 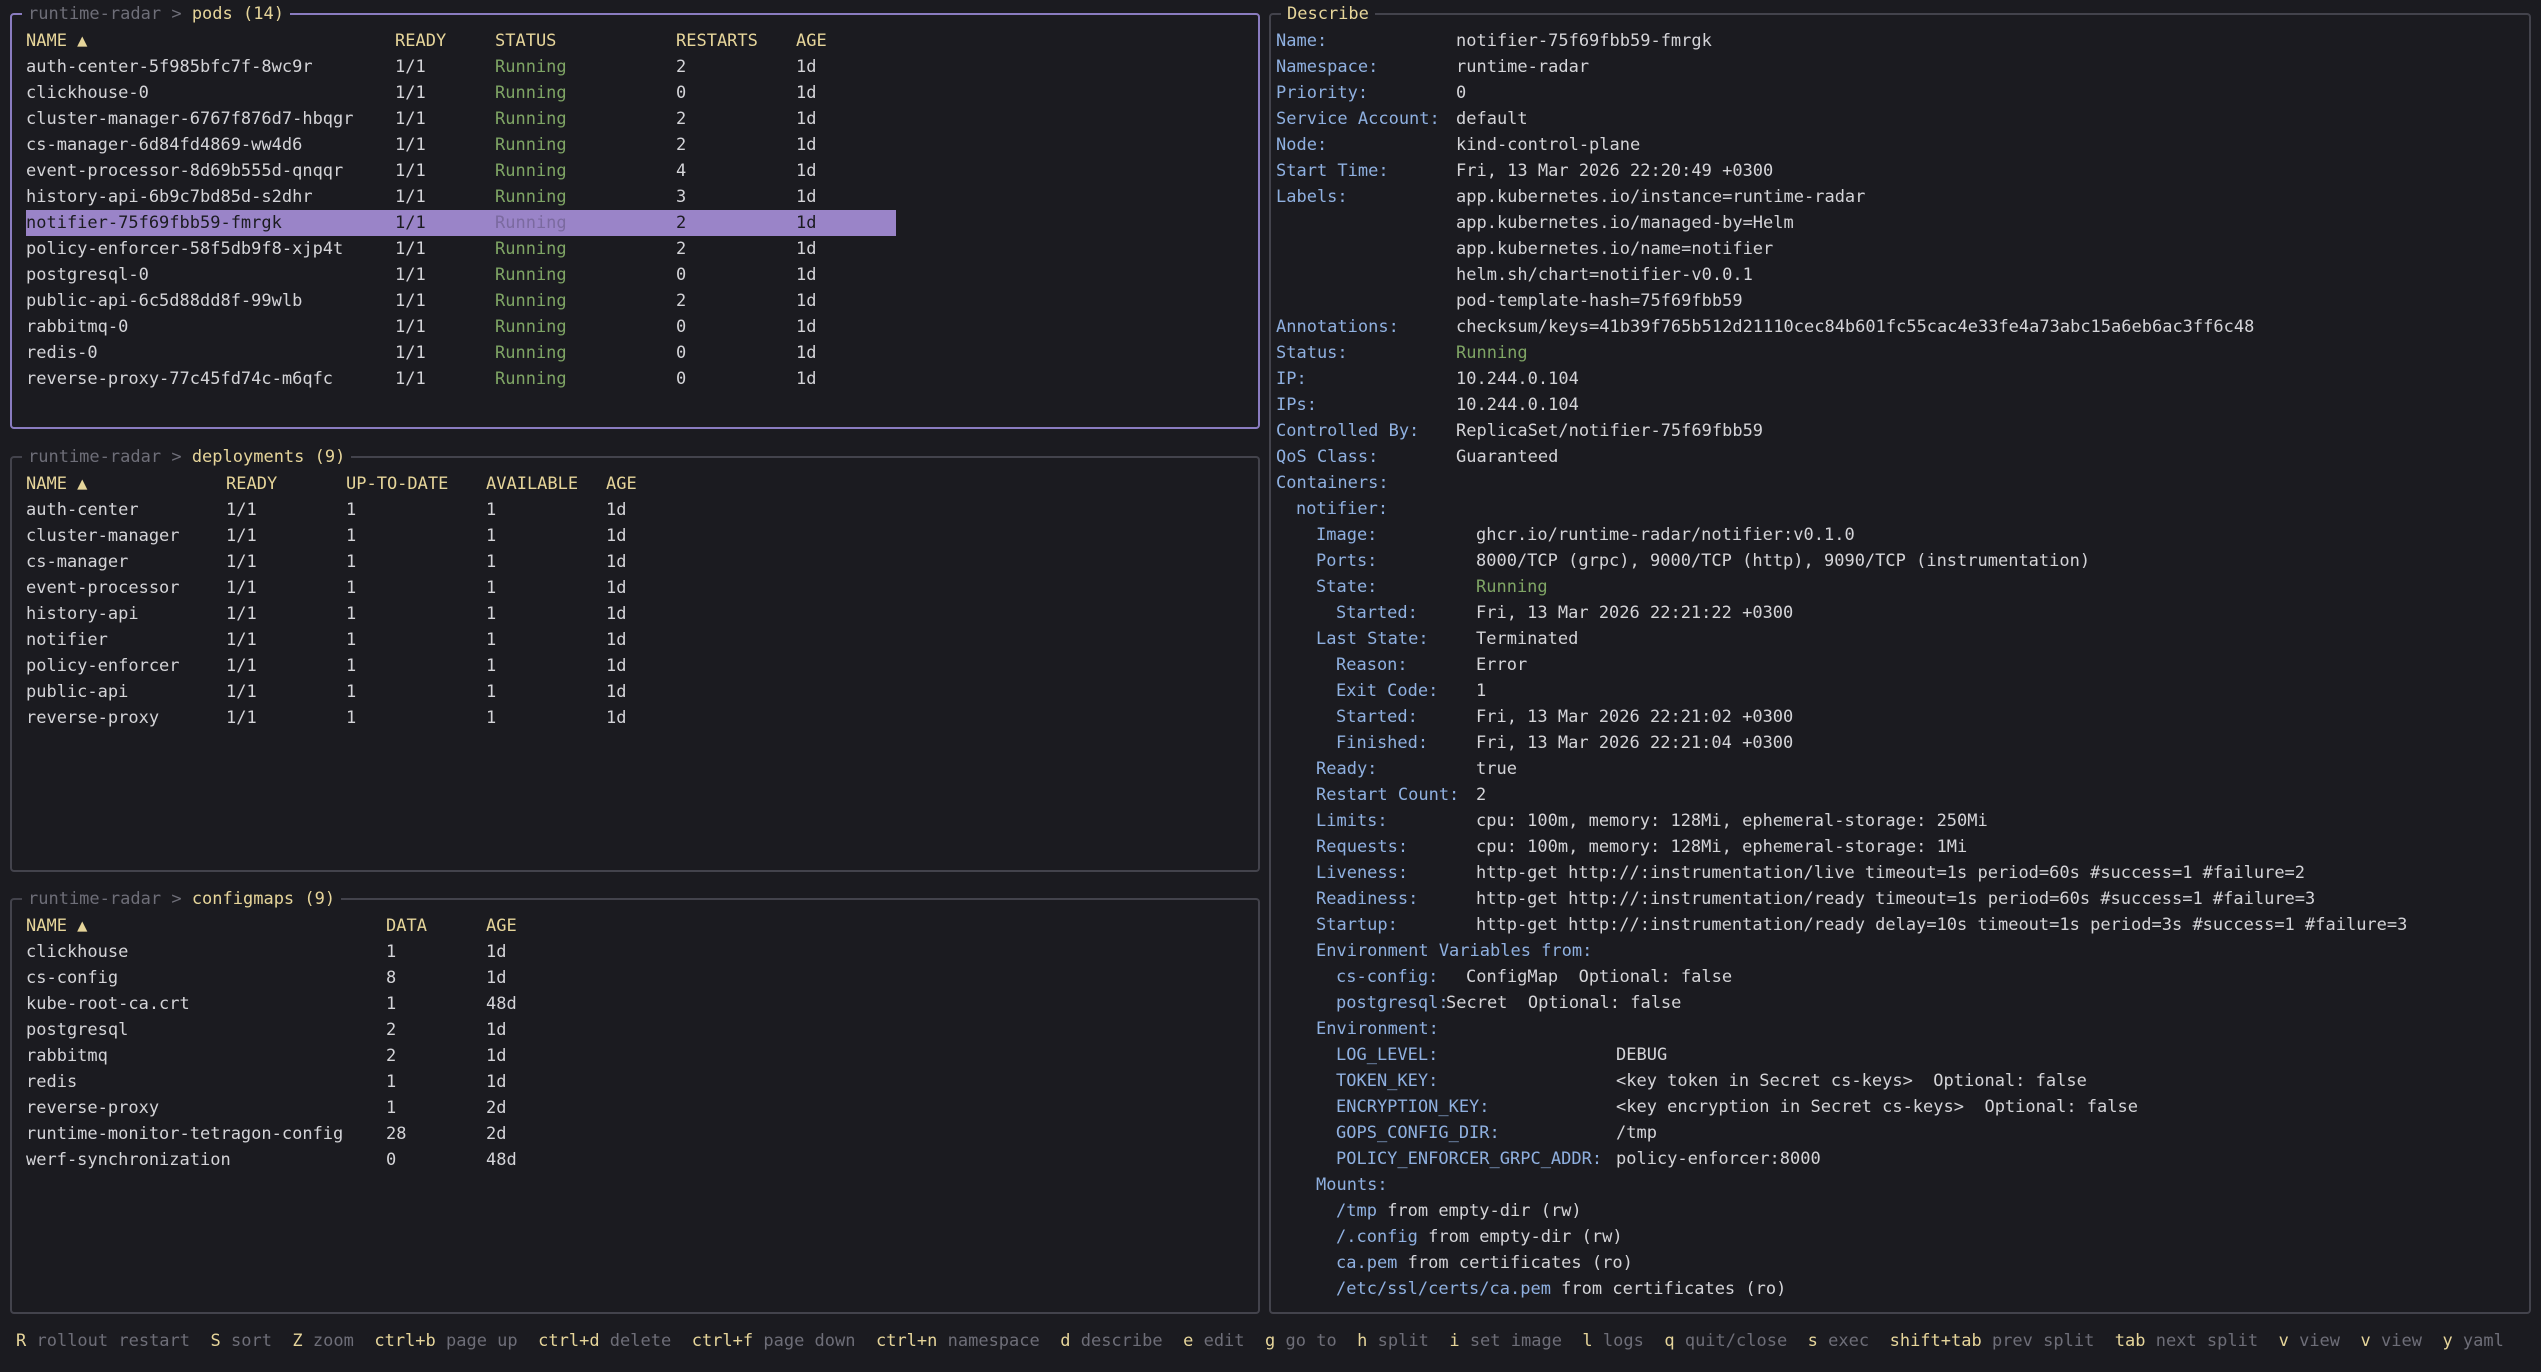 I want to click on table-row: cs-manager 1/1 1 1 1d, so click(x=635, y=562).